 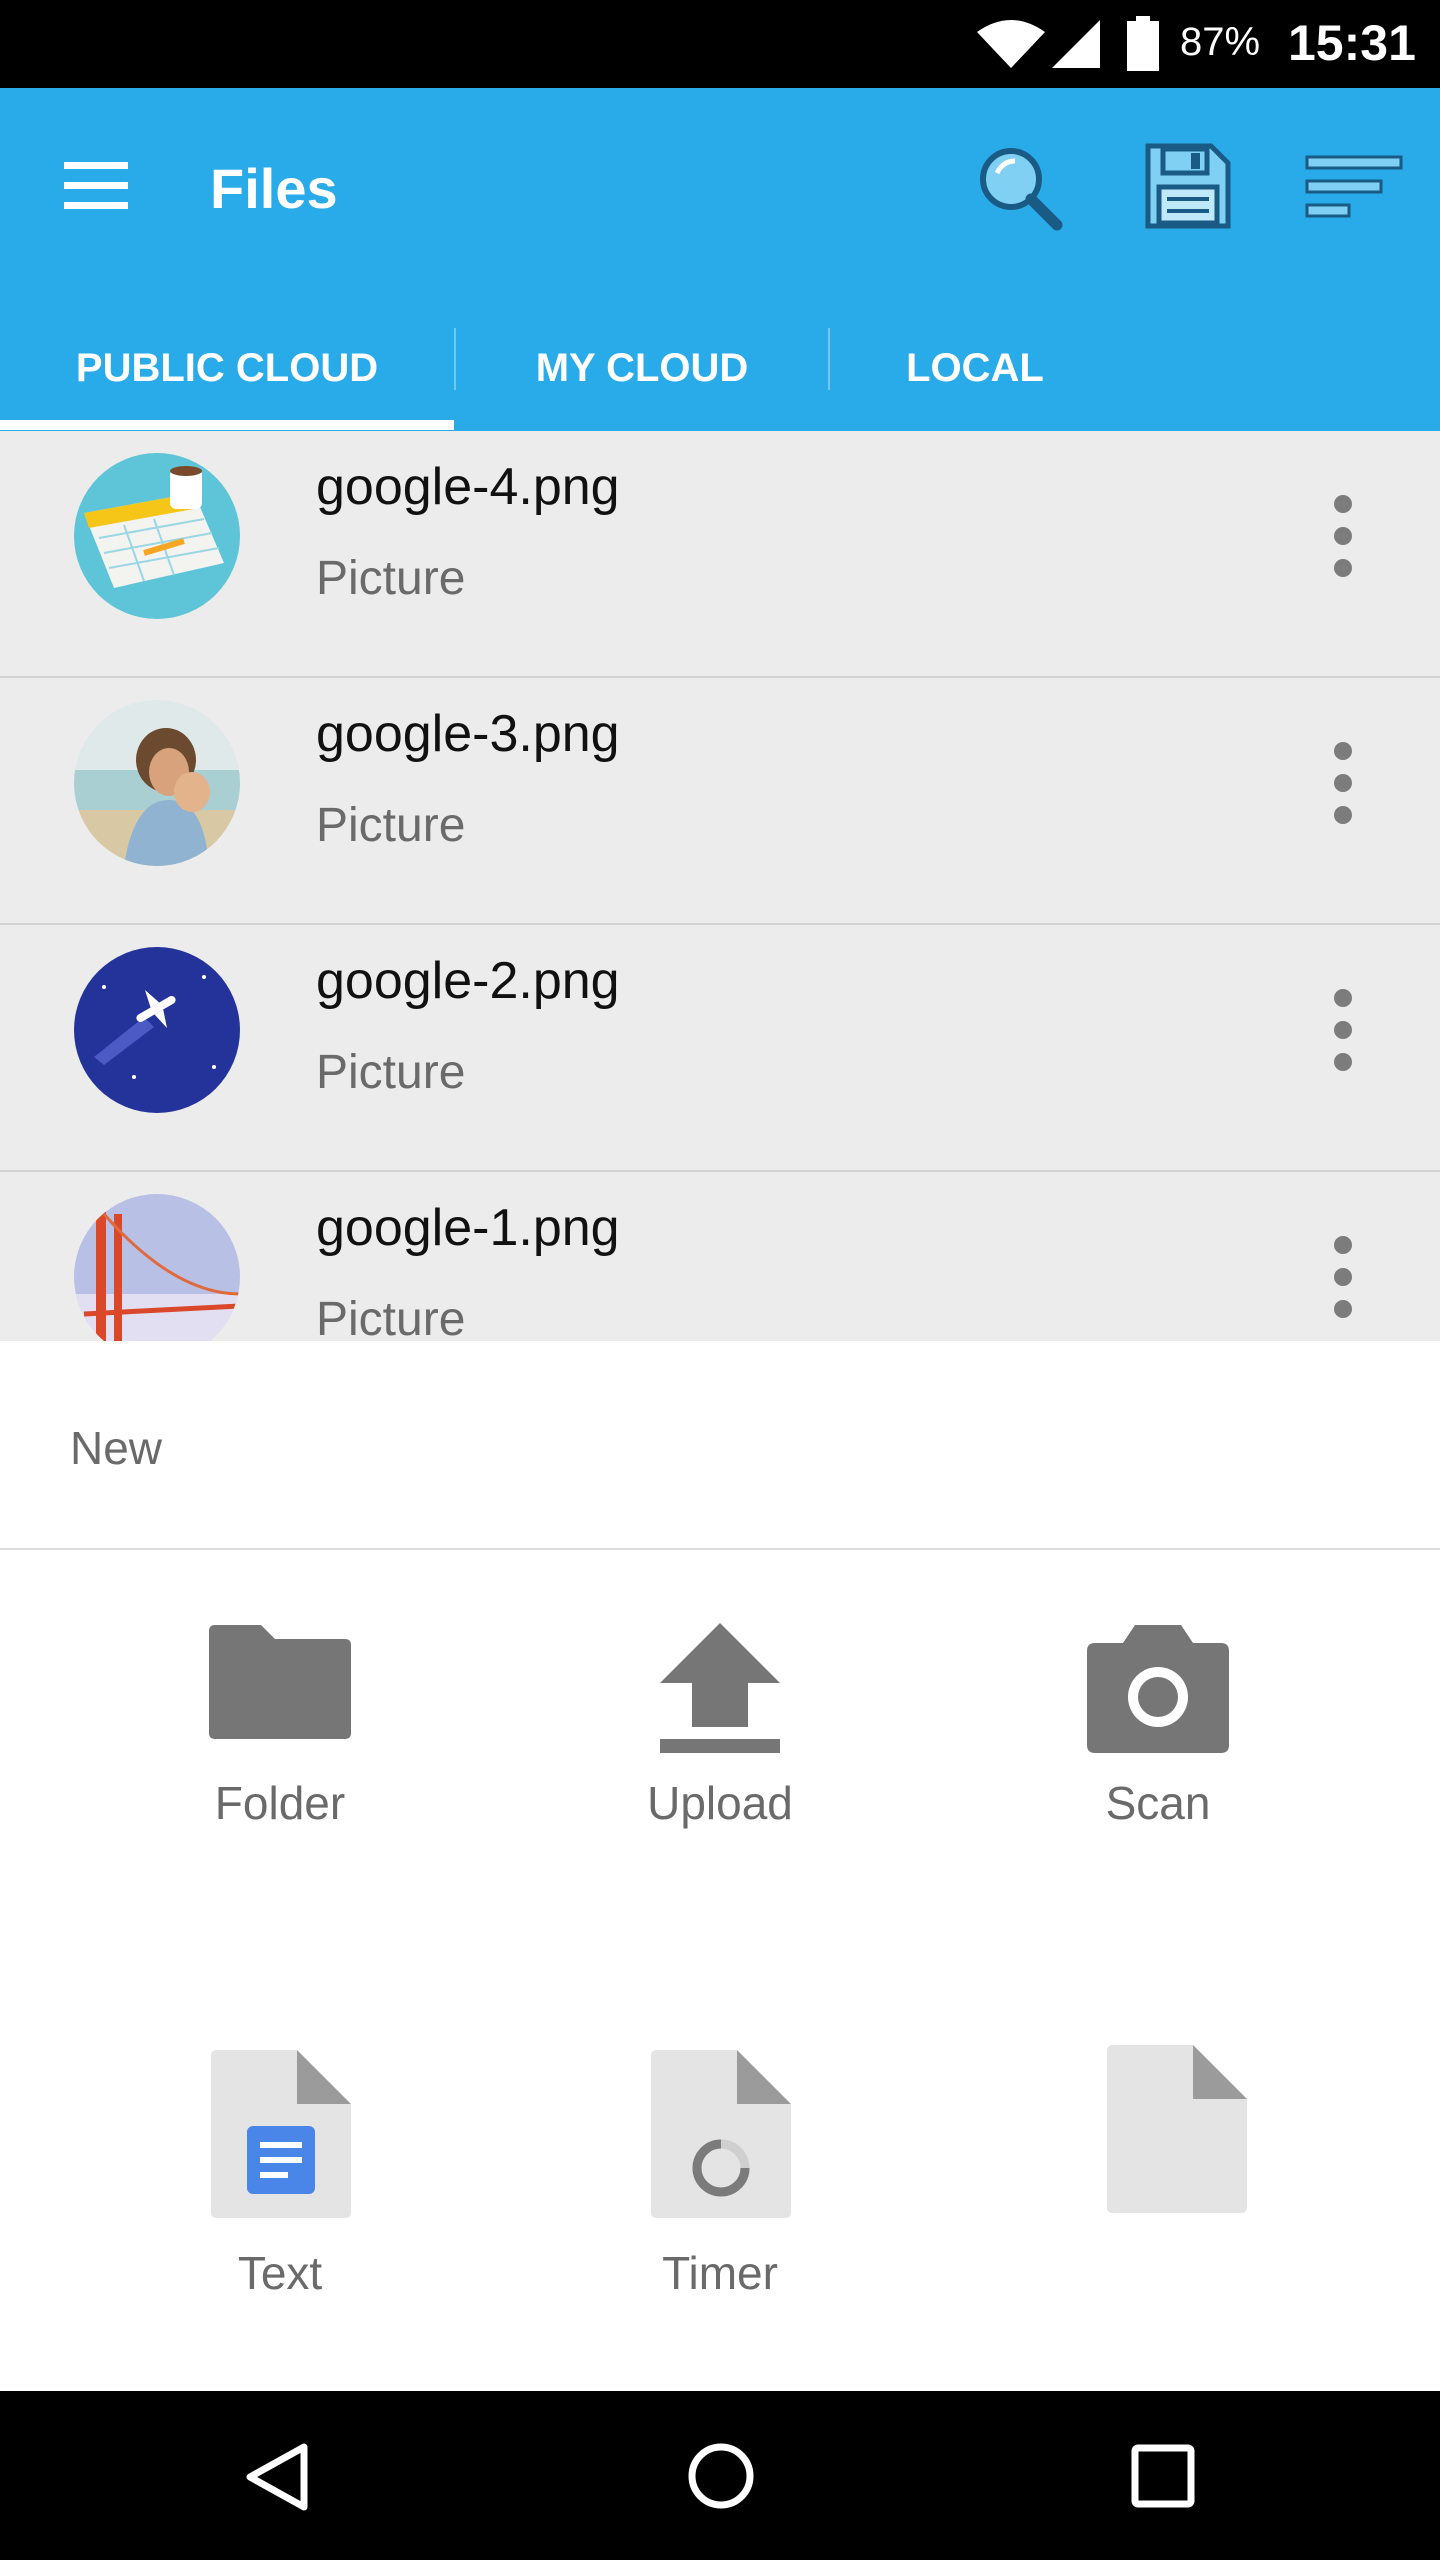 What do you see at coordinates (720, 1549) in the screenshot?
I see `divider` at bounding box center [720, 1549].